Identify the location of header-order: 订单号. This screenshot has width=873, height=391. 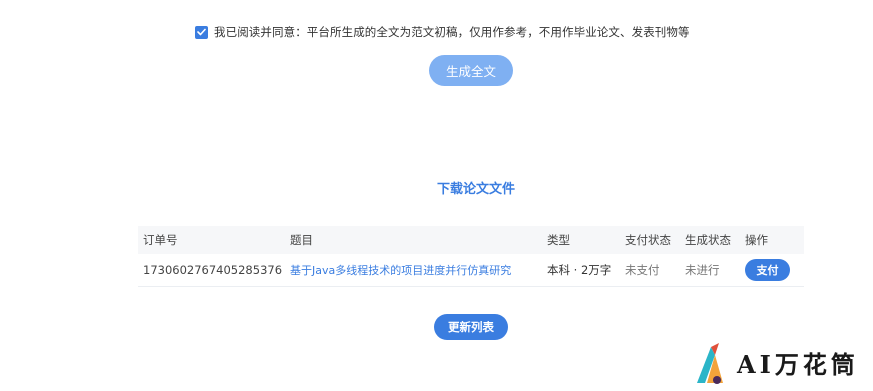
(160, 240).